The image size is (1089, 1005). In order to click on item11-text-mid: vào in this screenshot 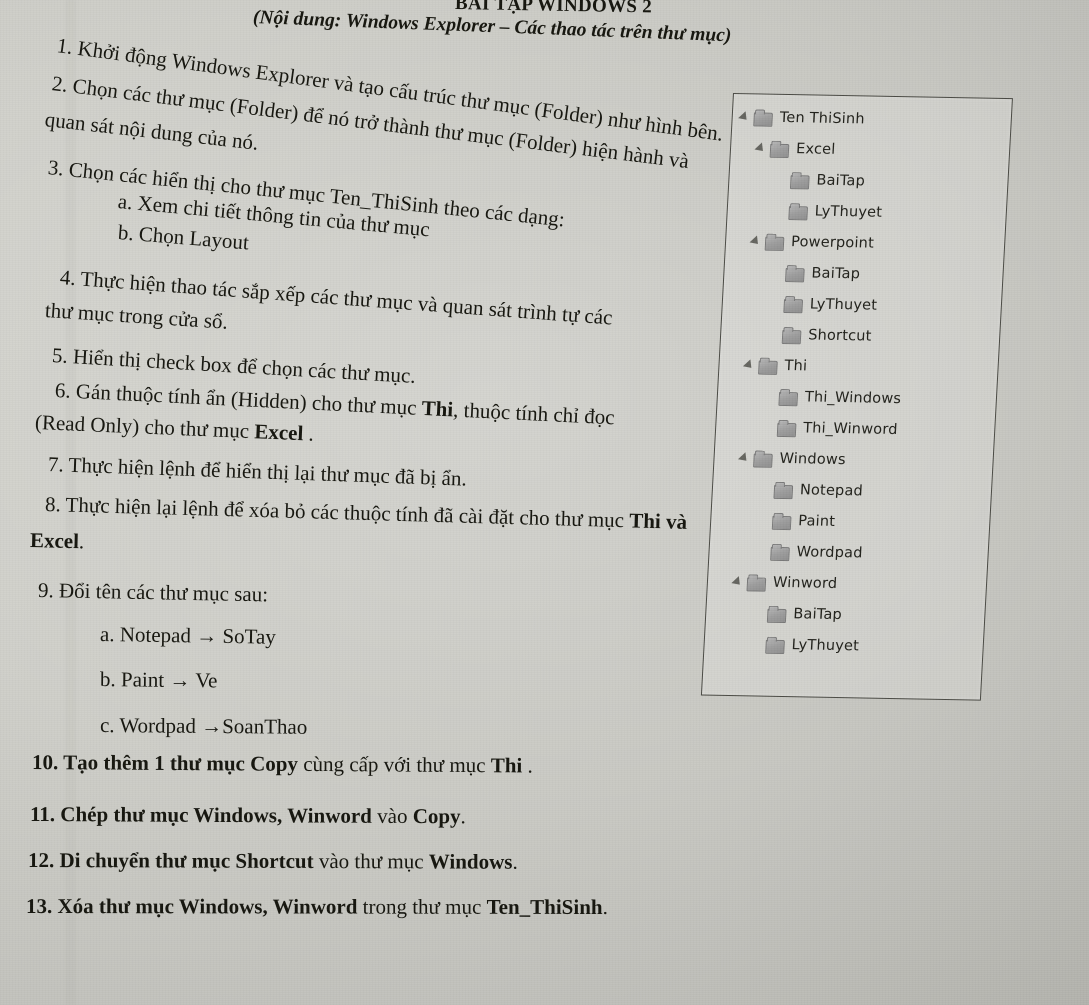, I will do `click(392, 816)`.